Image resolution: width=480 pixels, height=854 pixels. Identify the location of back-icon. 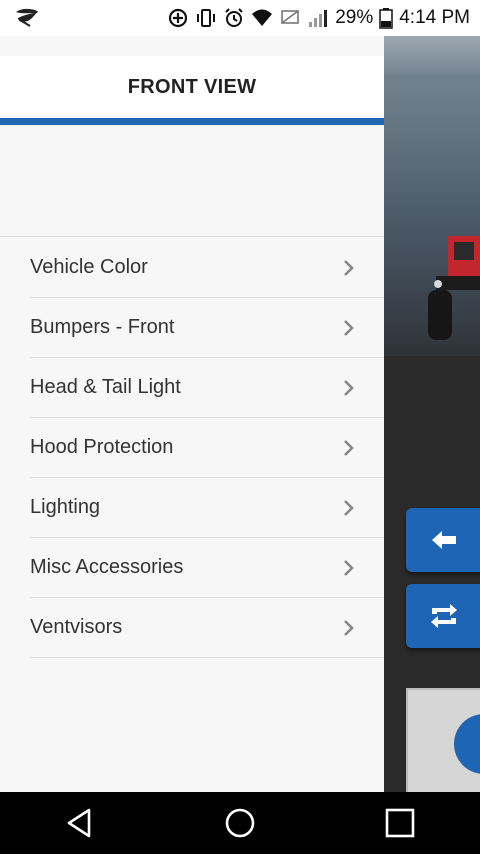
(79, 823).